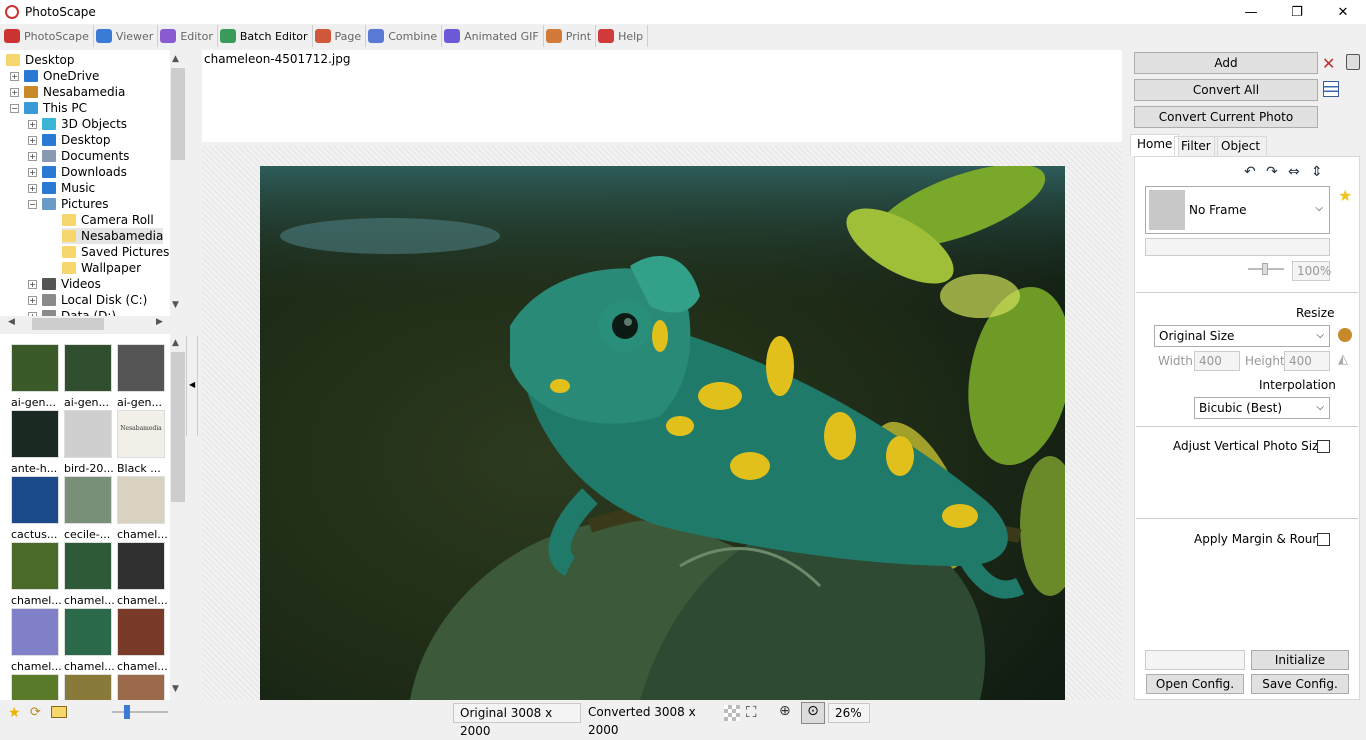 This screenshot has height=740, width=1366. What do you see at coordinates (59, 712) in the screenshot?
I see `open-folder-icon` at bounding box center [59, 712].